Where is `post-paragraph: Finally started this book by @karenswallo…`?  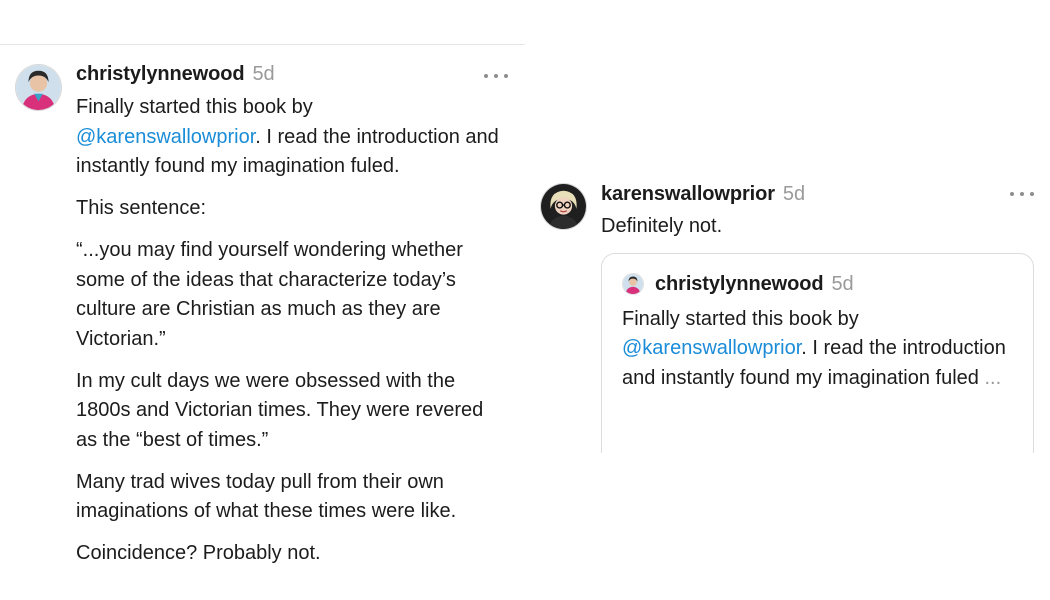 post-paragraph: Finally started this book by @karenswallo… is located at coordinates (287, 136).